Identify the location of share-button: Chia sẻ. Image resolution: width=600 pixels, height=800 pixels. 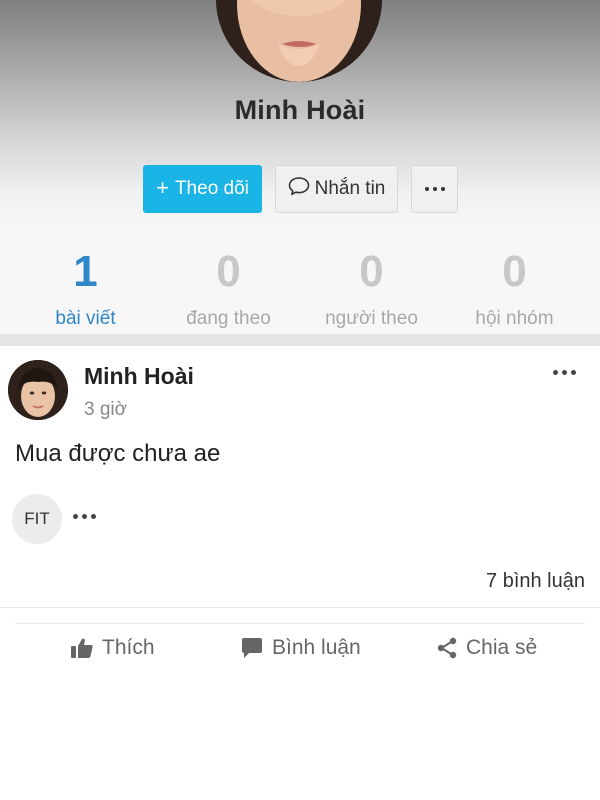
(486, 648).